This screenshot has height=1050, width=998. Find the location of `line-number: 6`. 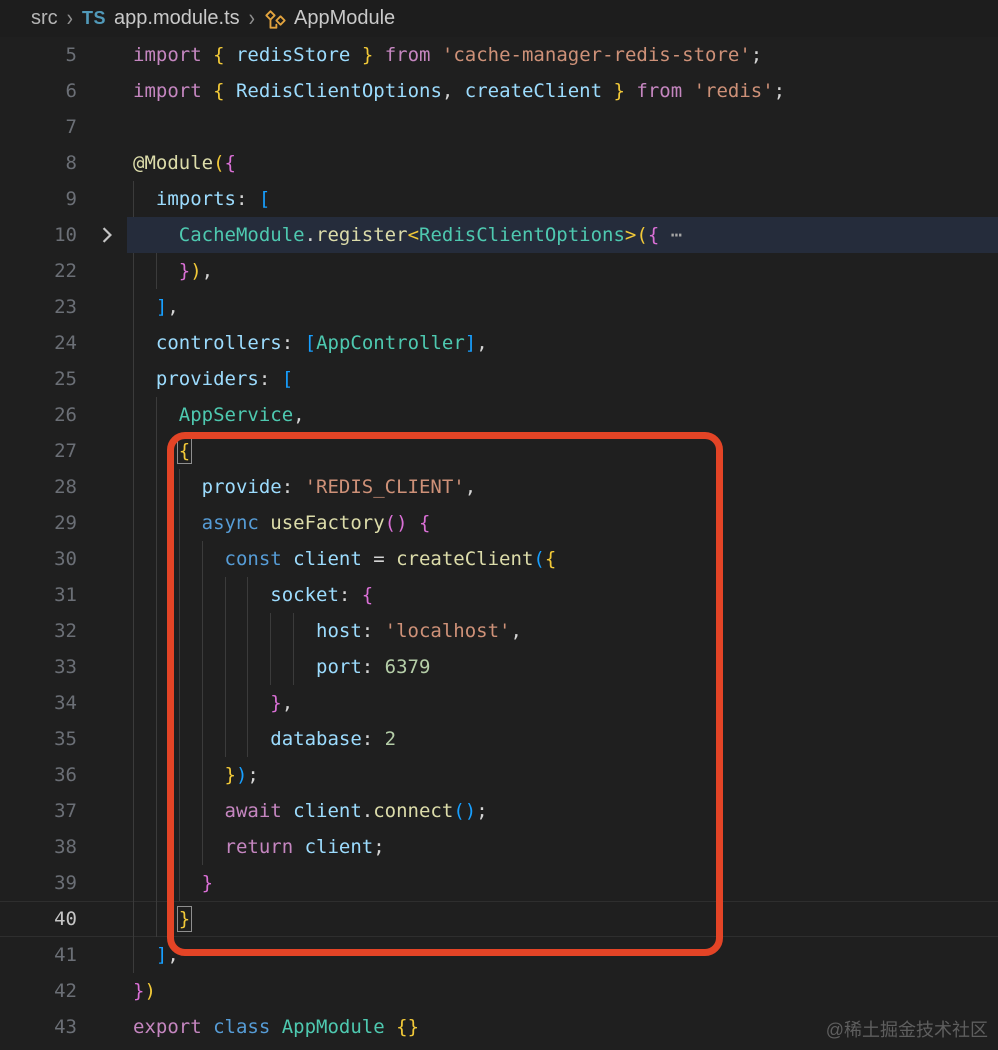

line-number: 6 is located at coordinates (38, 91).